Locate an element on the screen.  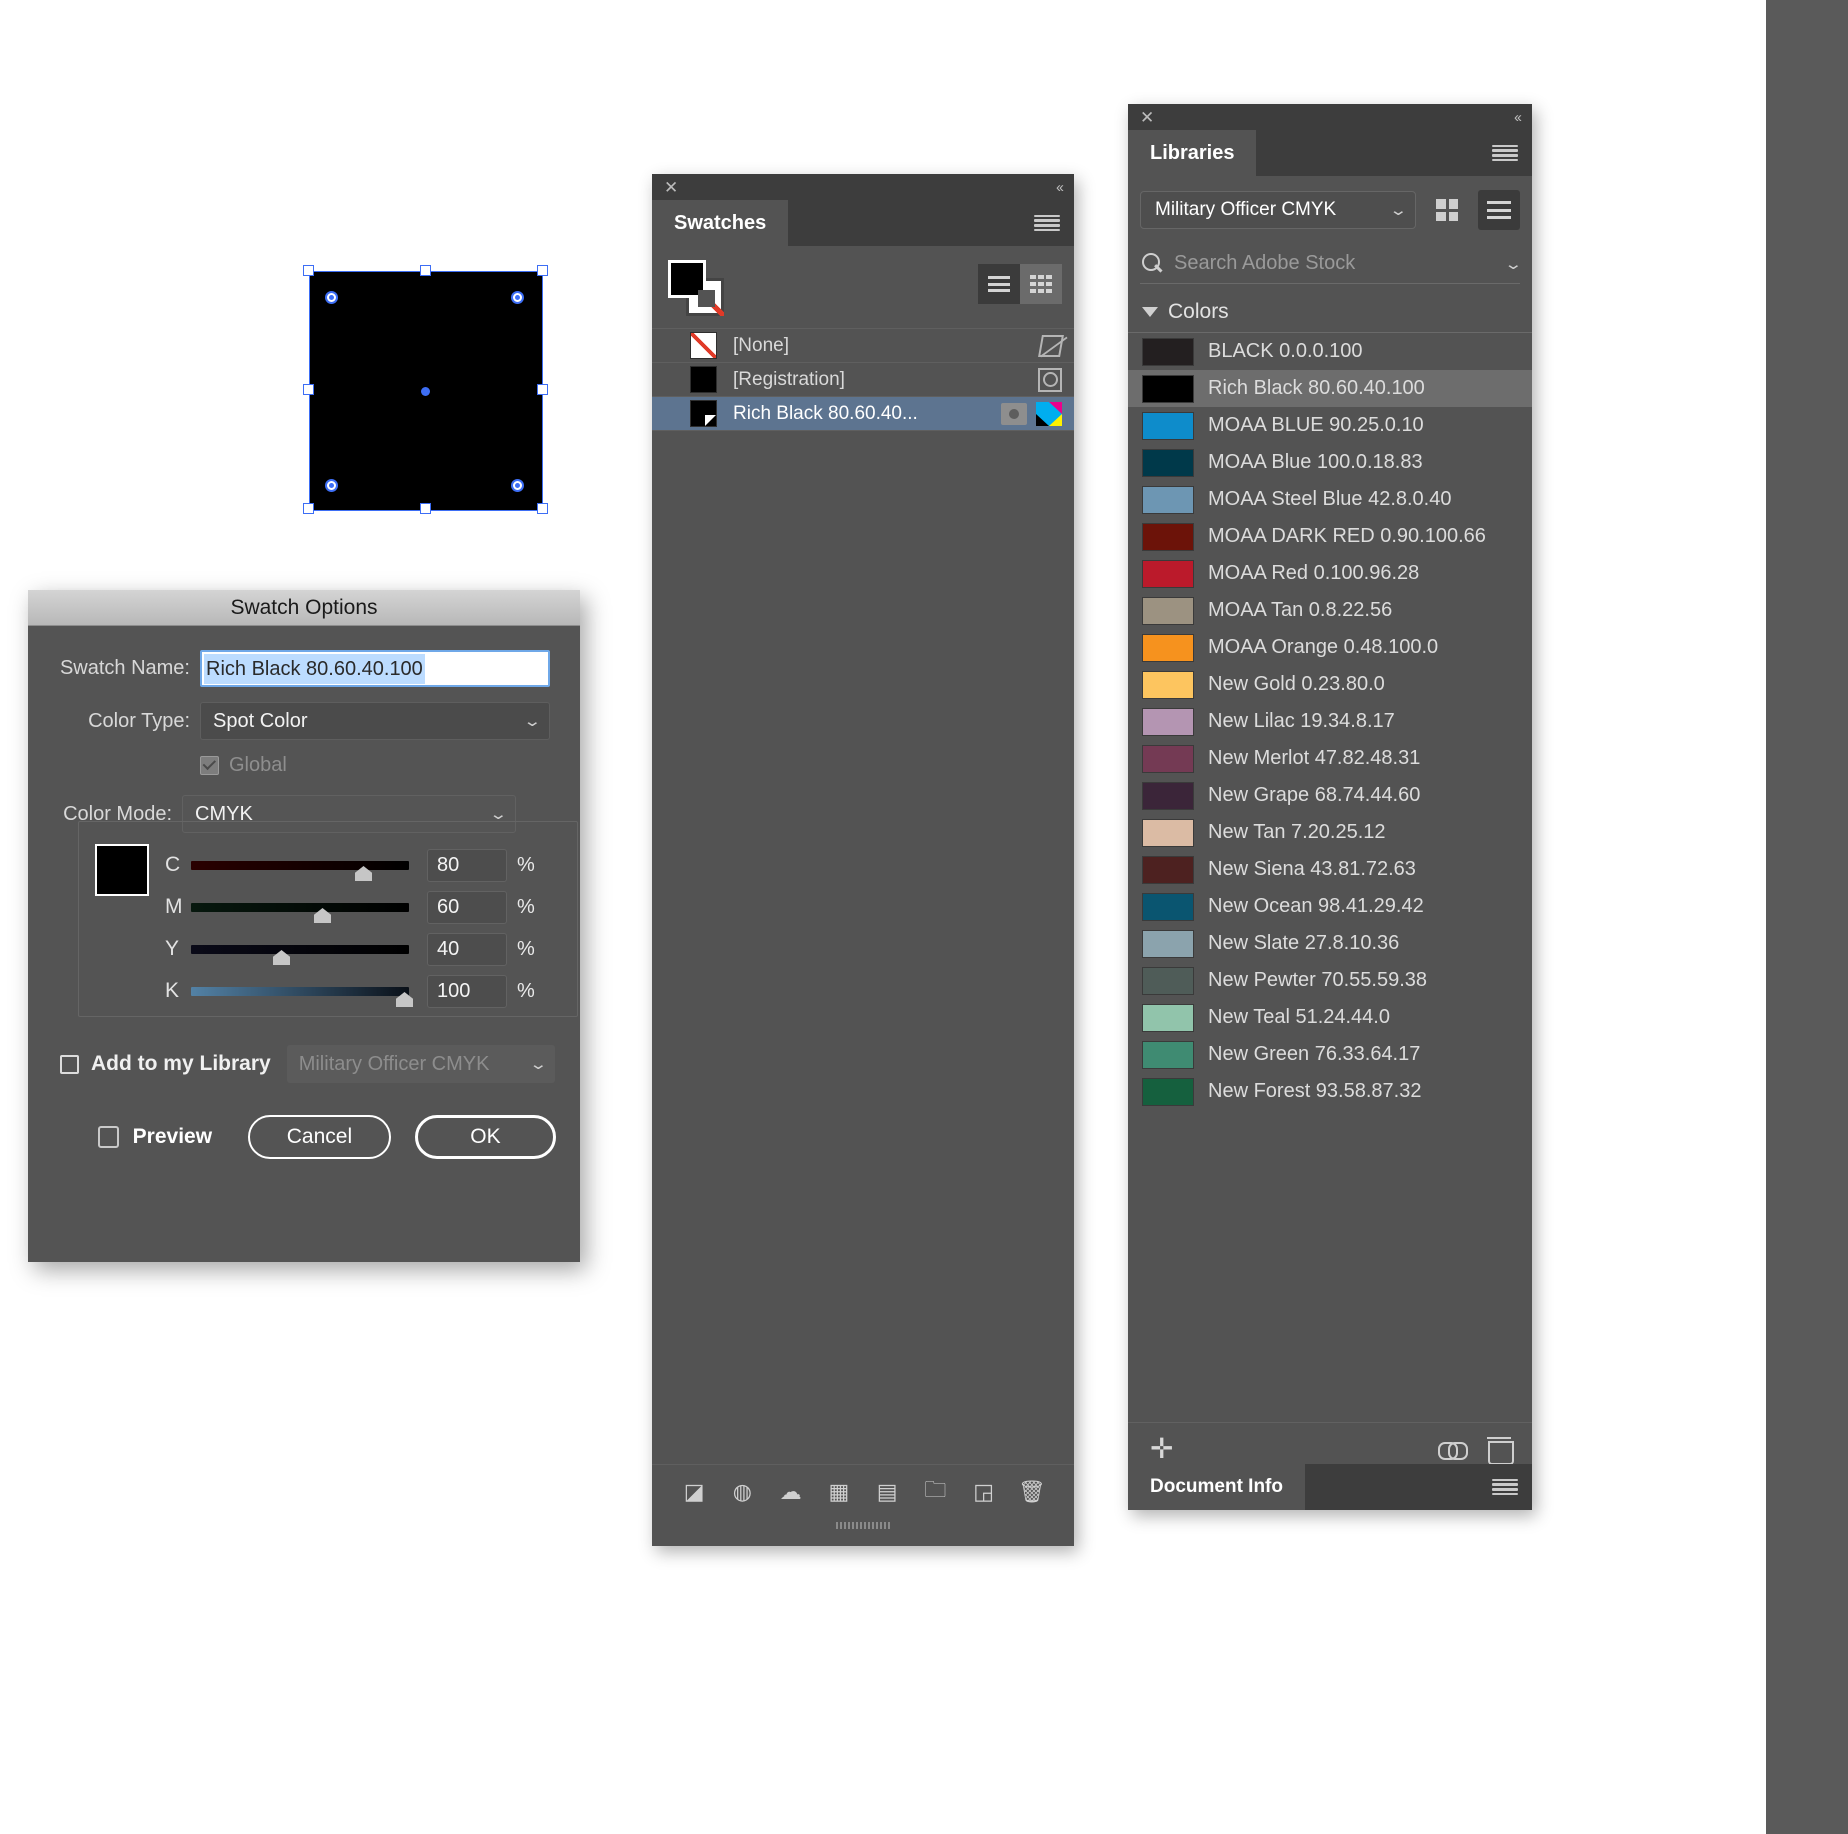
cancel-button: Cancel is located at coordinates (319, 1137).